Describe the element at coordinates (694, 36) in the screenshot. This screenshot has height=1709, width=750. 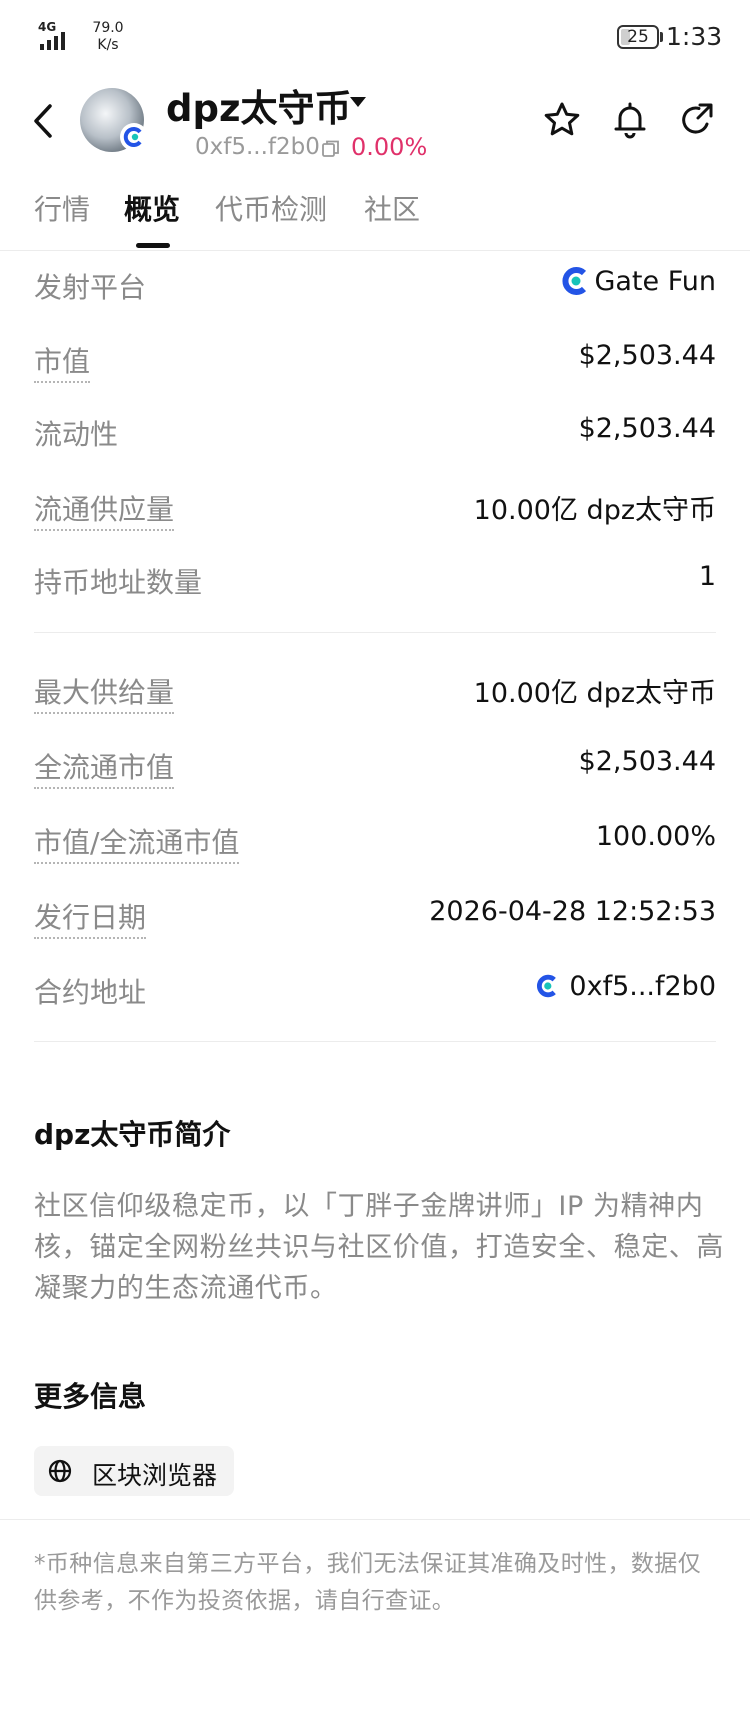
I see `clock: 1:33` at that location.